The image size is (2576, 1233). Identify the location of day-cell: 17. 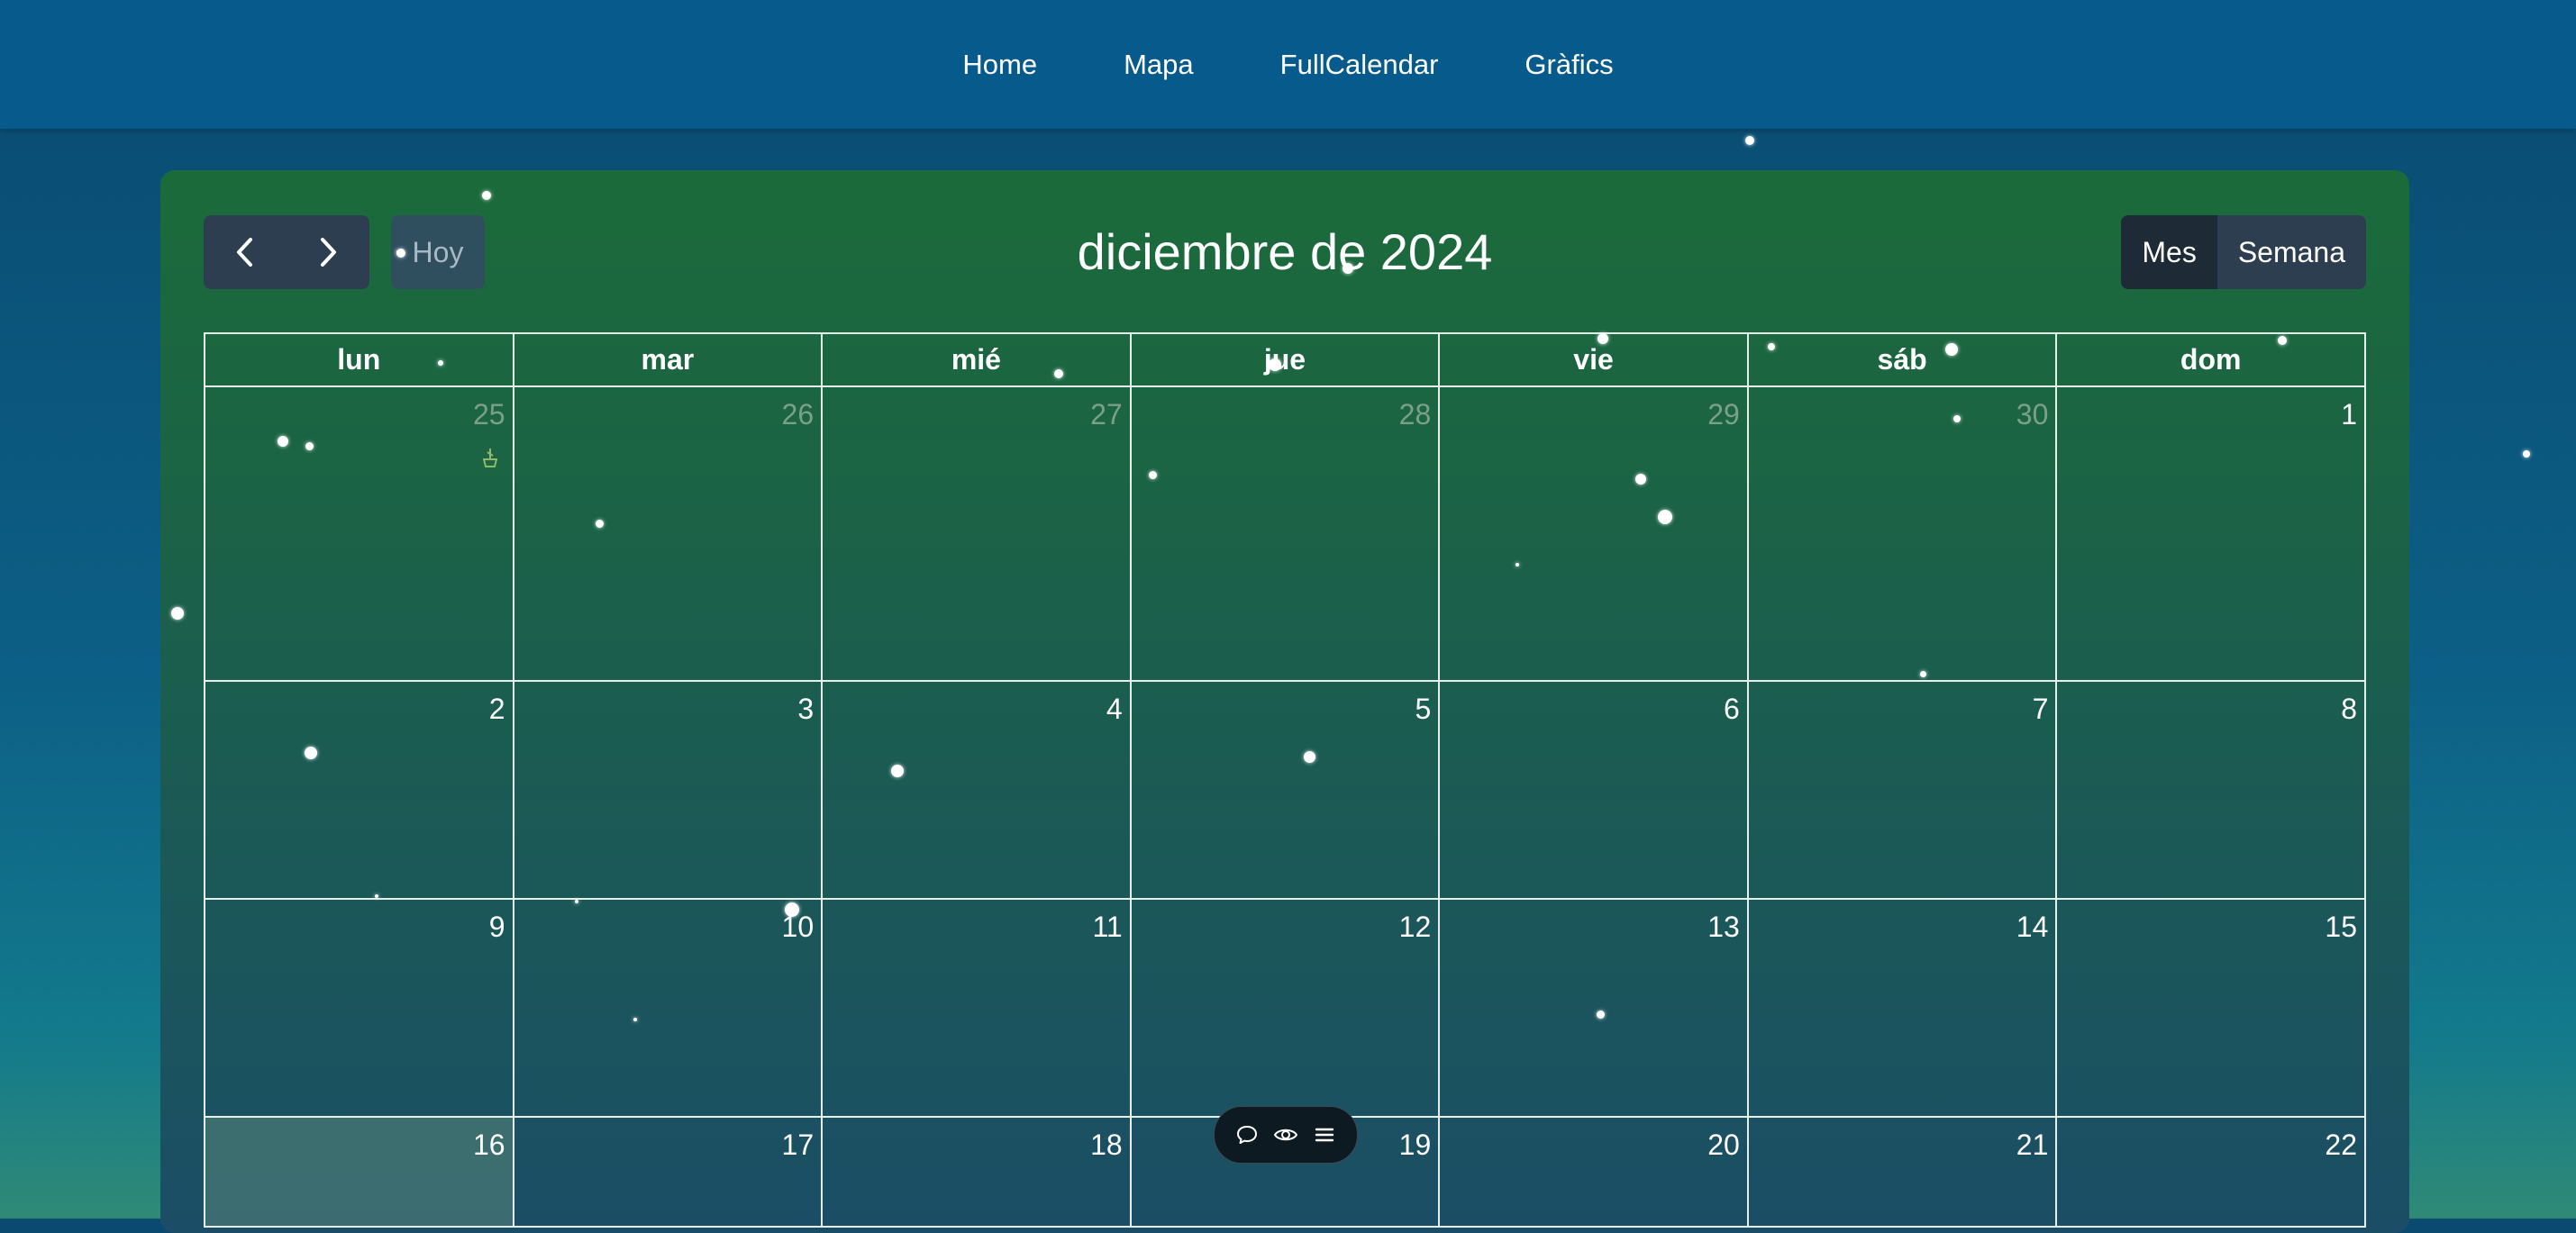
(668, 1172).